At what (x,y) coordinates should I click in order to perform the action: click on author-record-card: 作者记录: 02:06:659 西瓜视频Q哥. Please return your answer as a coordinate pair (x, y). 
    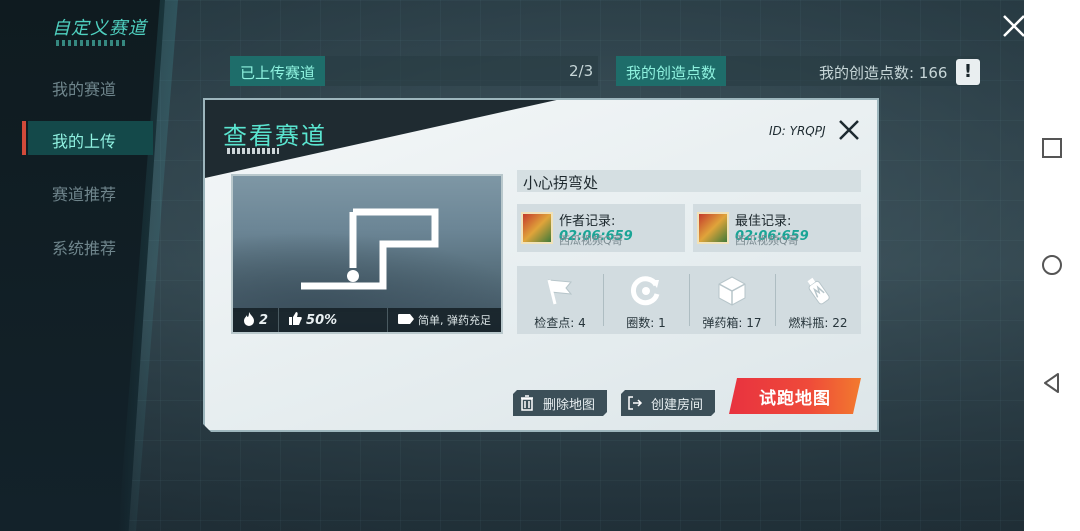
    Looking at the image, I should click on (601, 228).